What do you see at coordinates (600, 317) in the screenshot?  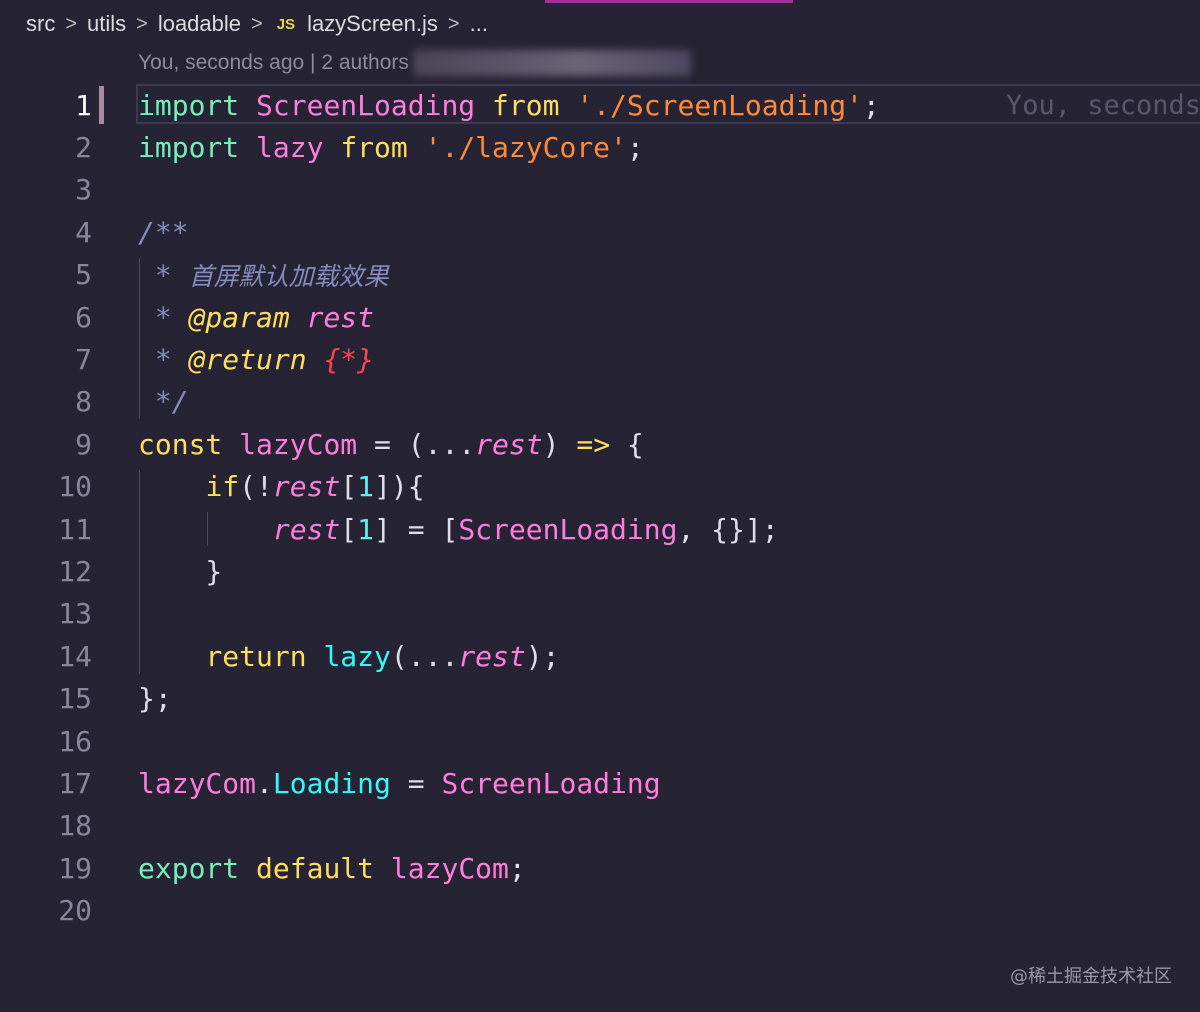 I see `code-line: 6 * @param rest` at bounding box center [600, 317].